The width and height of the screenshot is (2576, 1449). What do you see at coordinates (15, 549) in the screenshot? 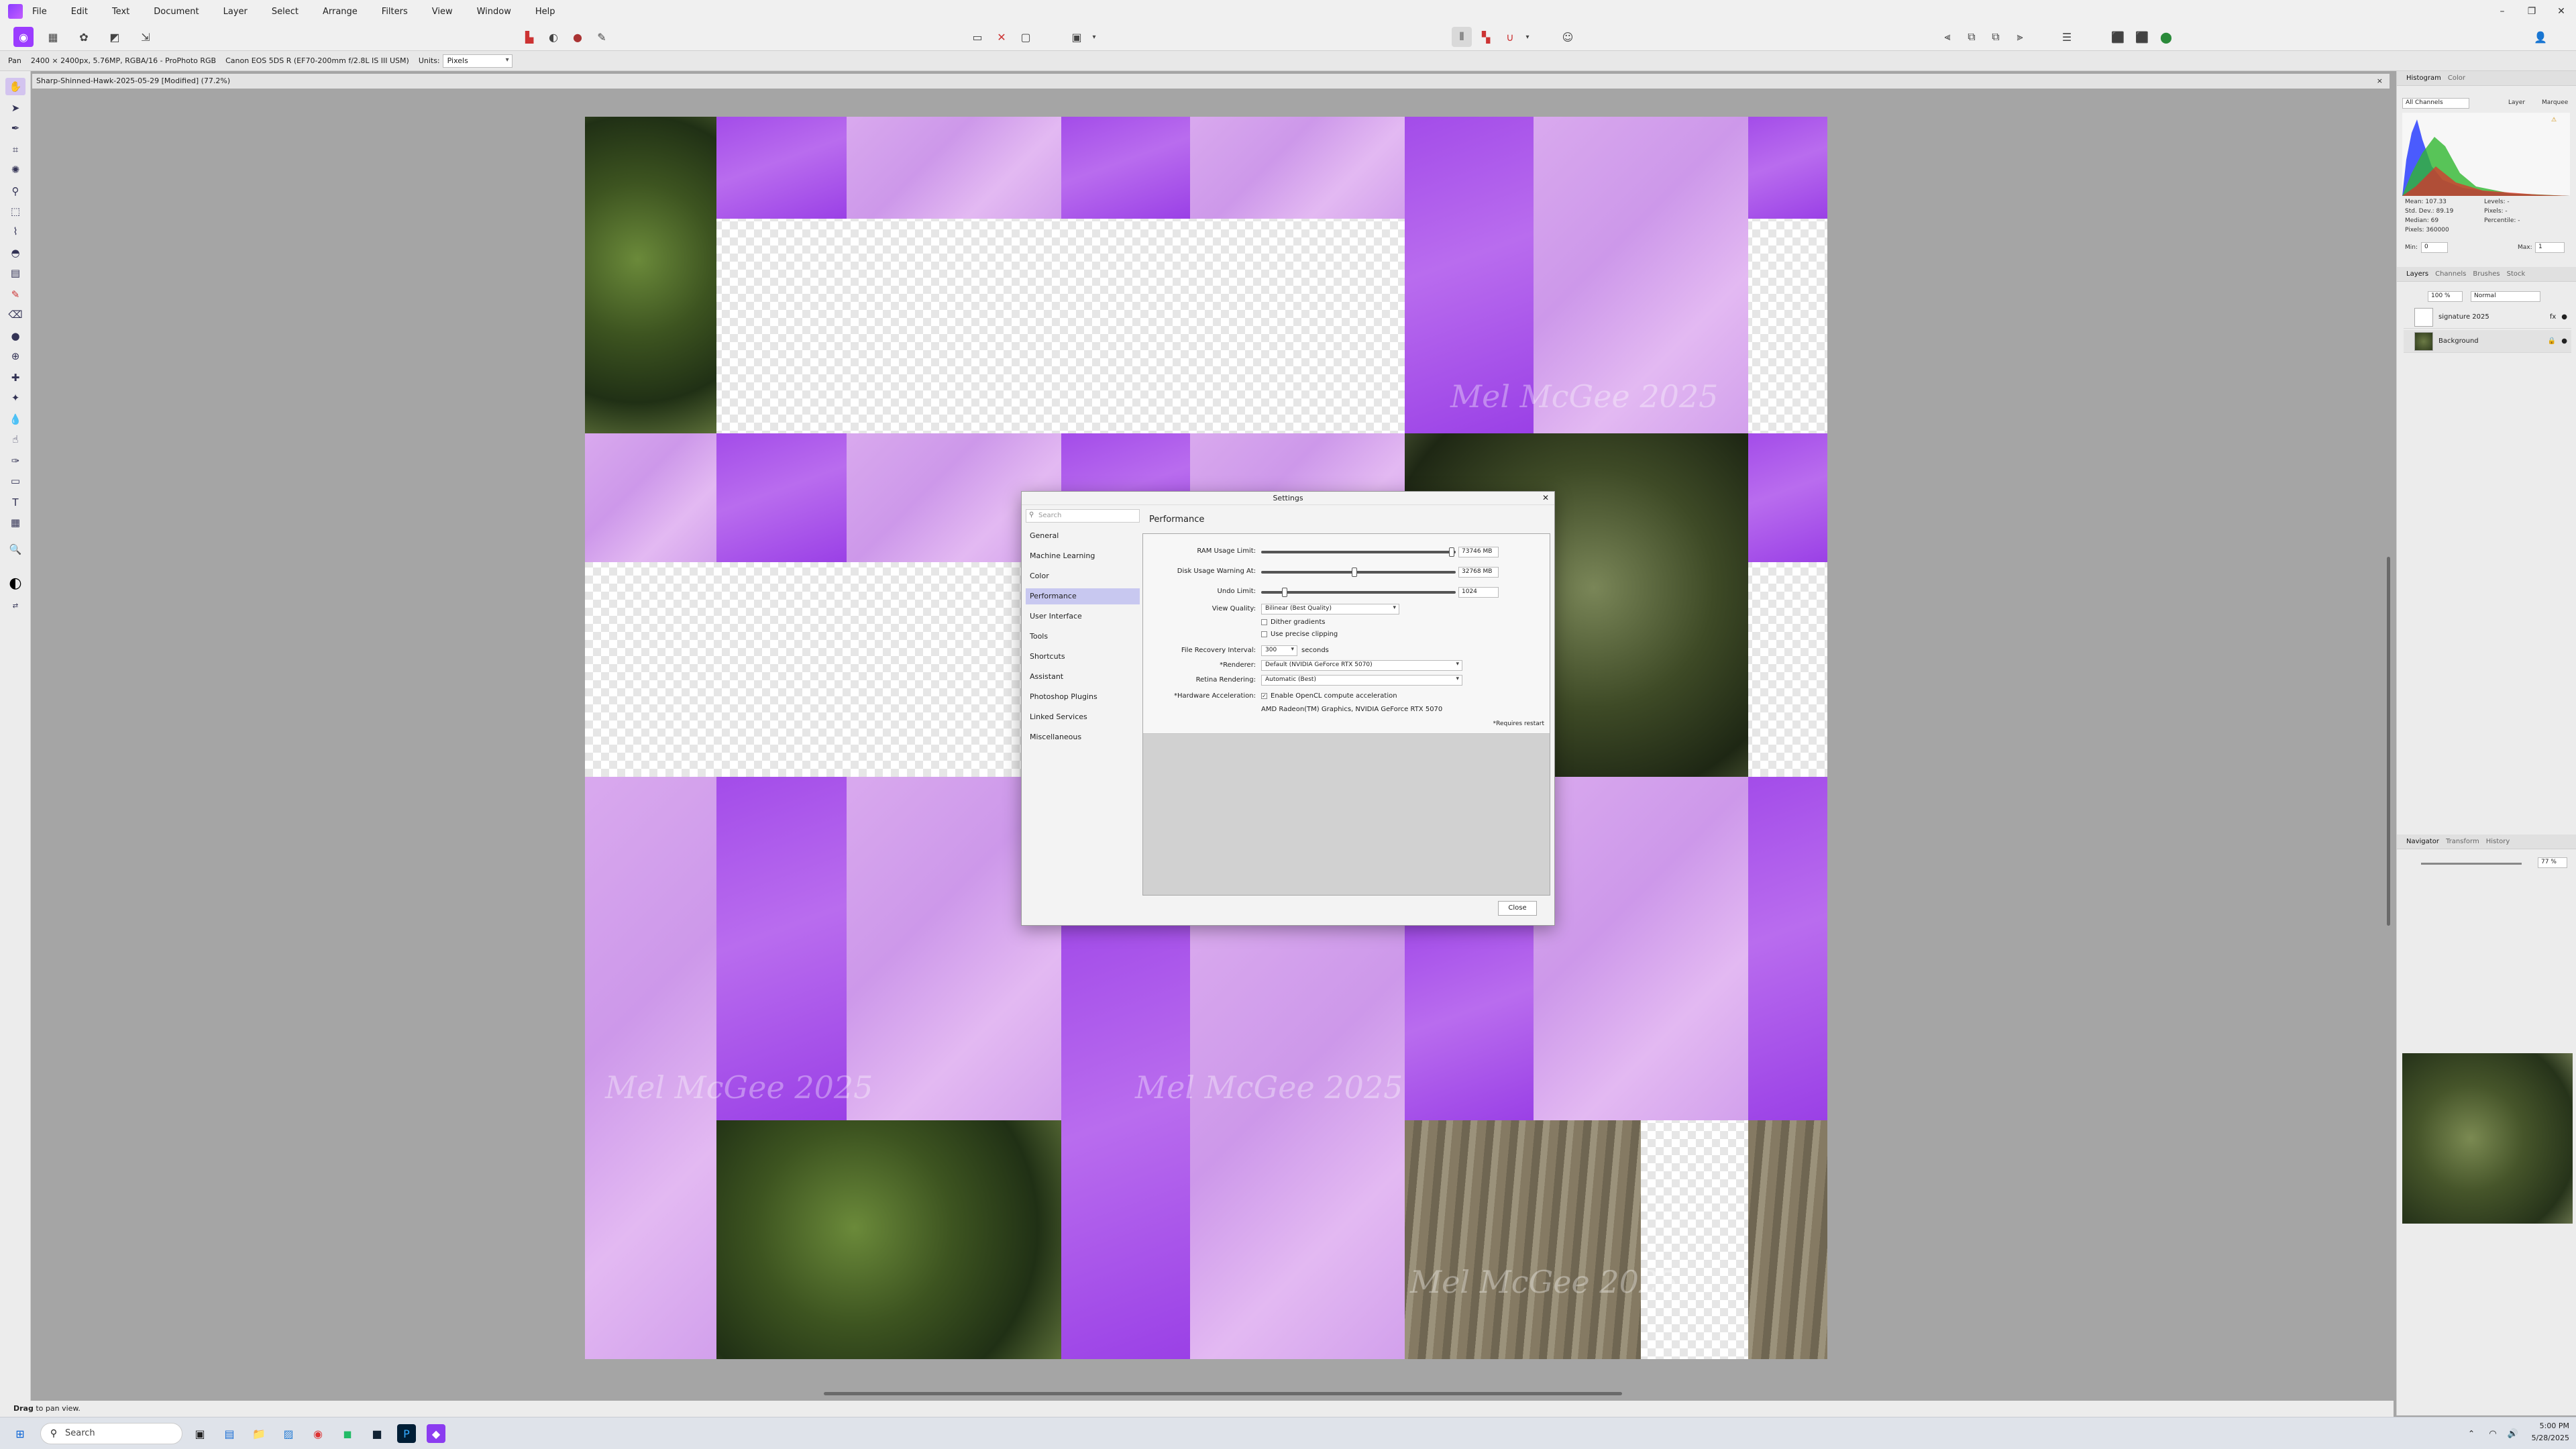
I see `zoom-tool-icon: 🔍` at bounding box center [15, 549].